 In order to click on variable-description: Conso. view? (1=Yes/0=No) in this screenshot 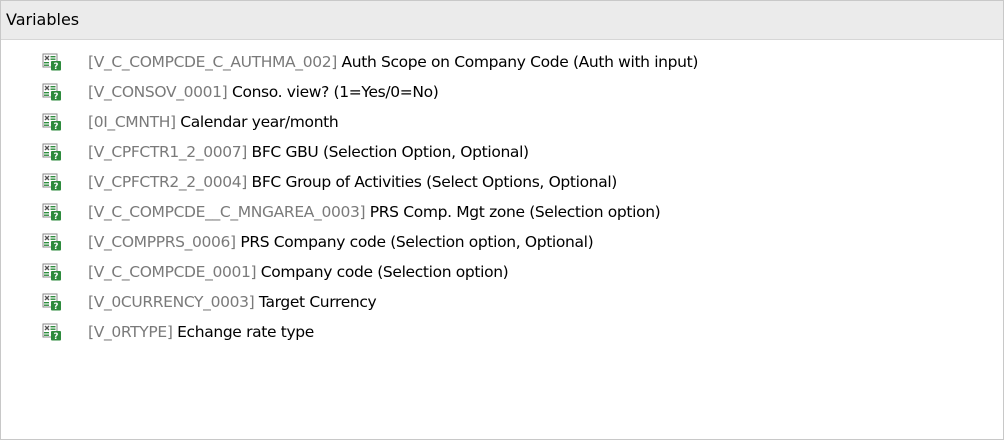, I will do `click(335, 92)`.